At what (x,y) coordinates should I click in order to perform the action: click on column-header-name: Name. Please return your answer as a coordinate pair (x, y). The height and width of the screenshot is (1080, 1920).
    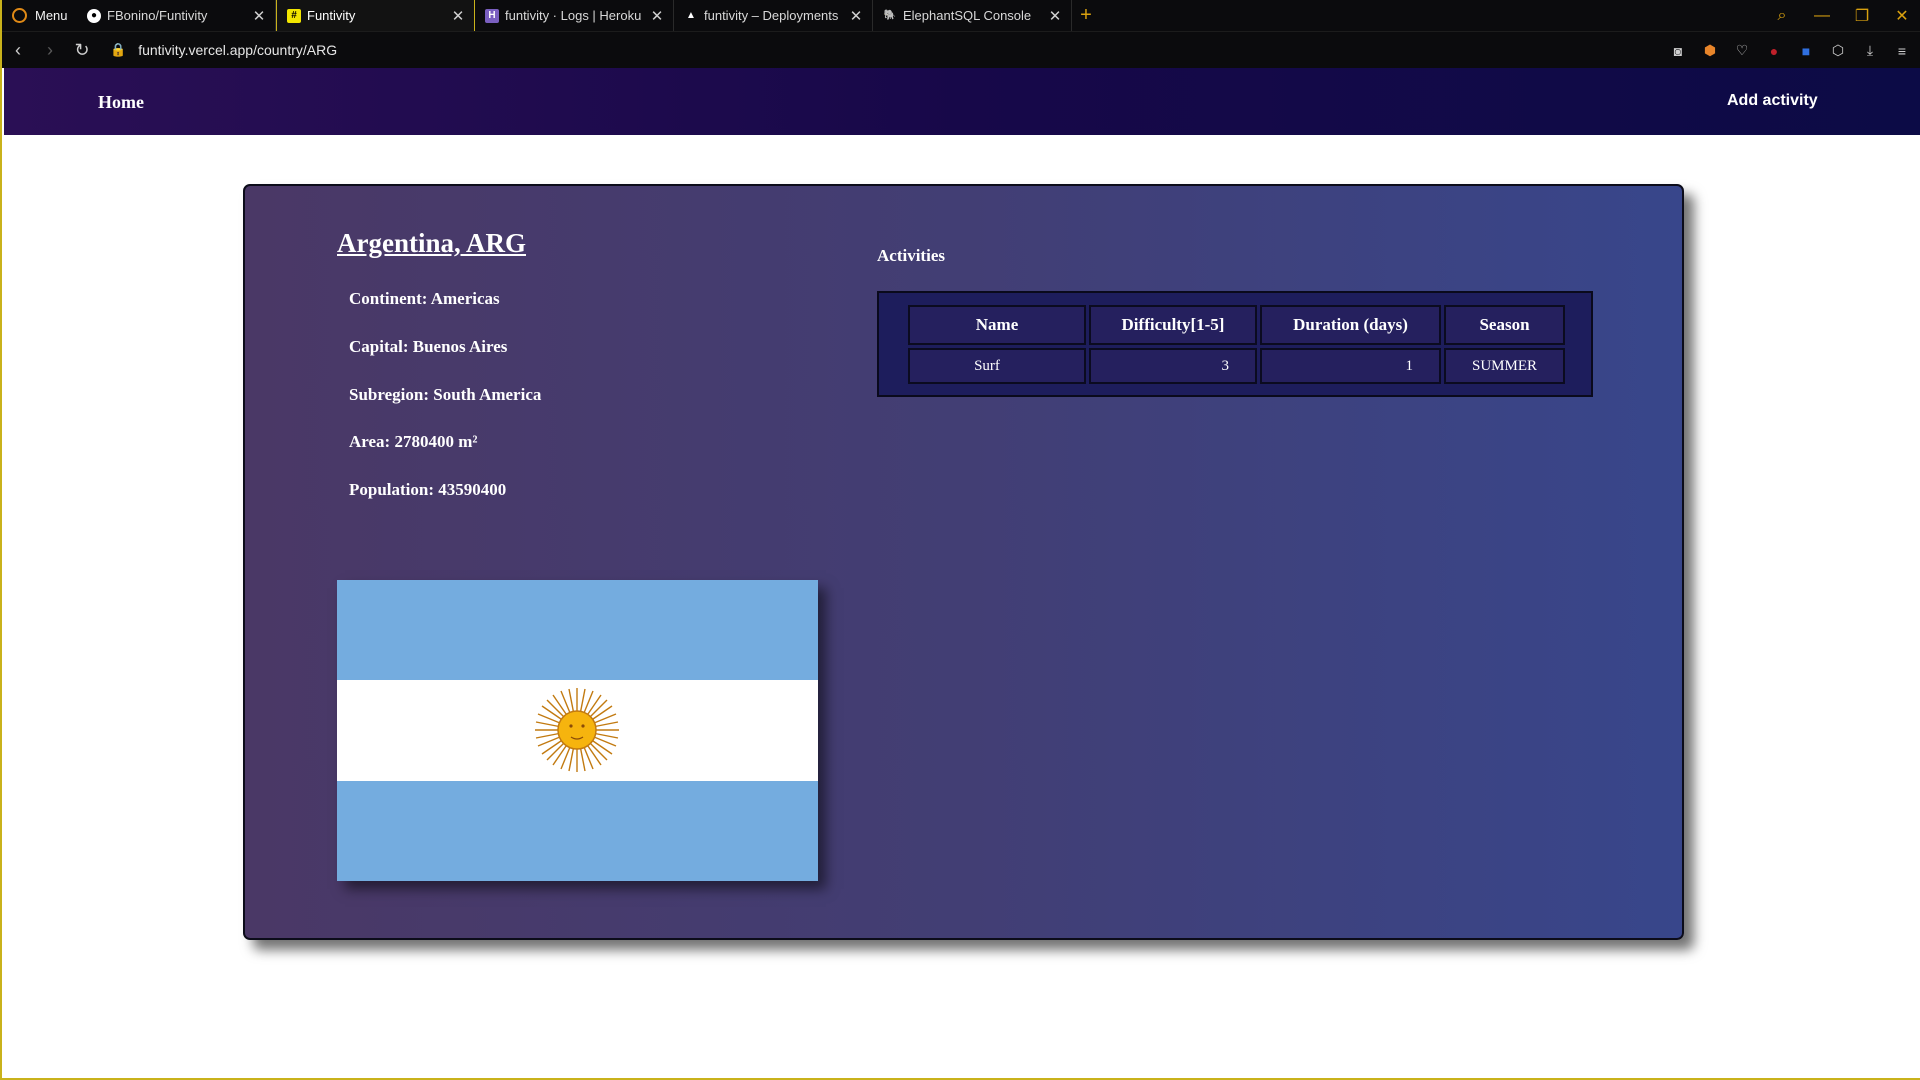
    Looking at the image, I should click on (997, 325).